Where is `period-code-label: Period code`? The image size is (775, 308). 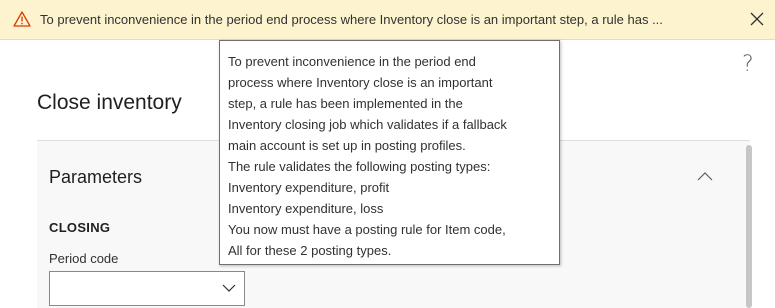 period-code-label: Period code is located at coordinates (84, 258).